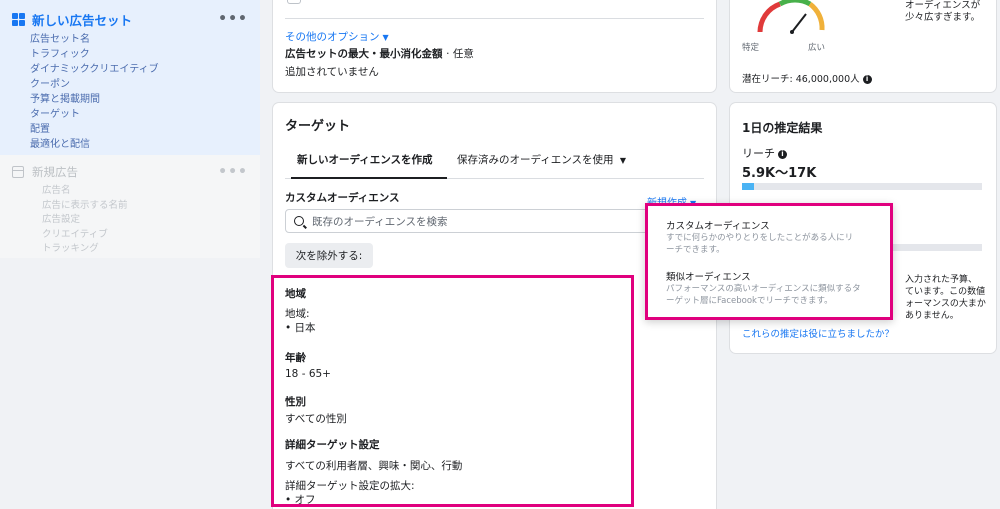  I want to click on divider, so click(494, 18).